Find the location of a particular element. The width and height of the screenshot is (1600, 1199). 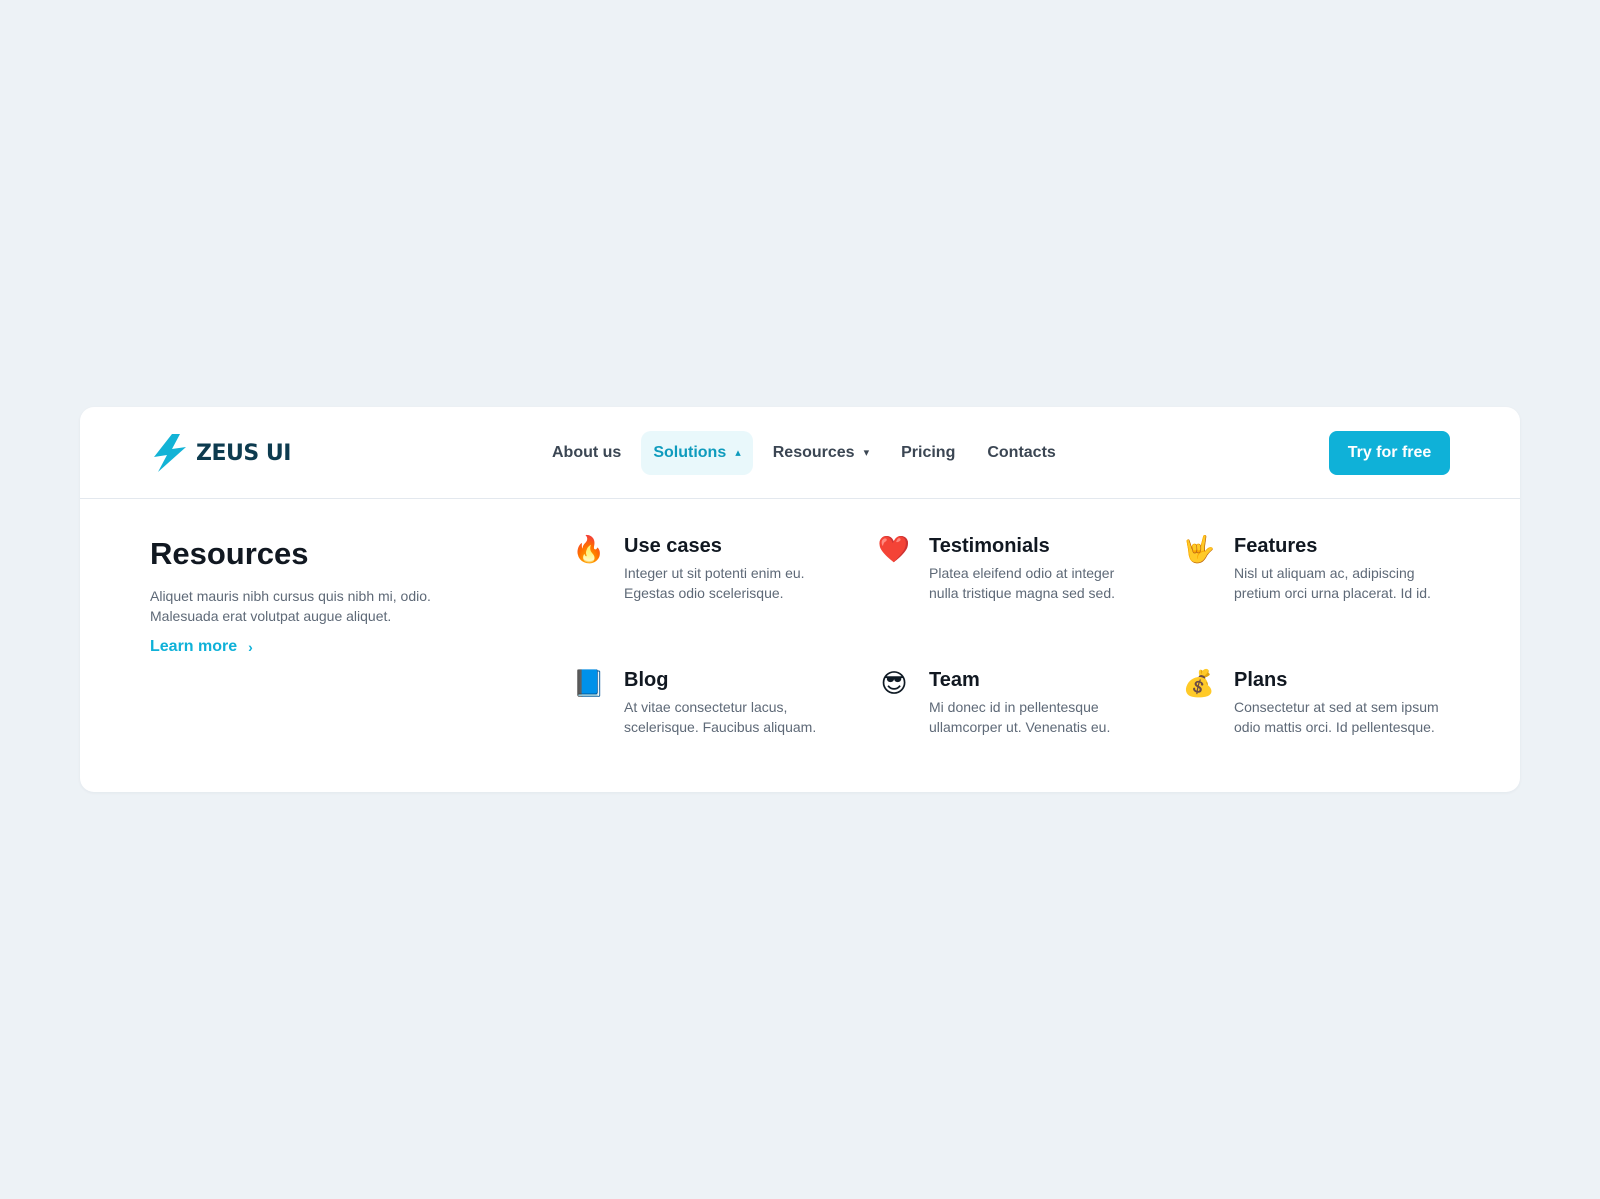

chevron-right-icon: › is located at coordinates (250, 647).